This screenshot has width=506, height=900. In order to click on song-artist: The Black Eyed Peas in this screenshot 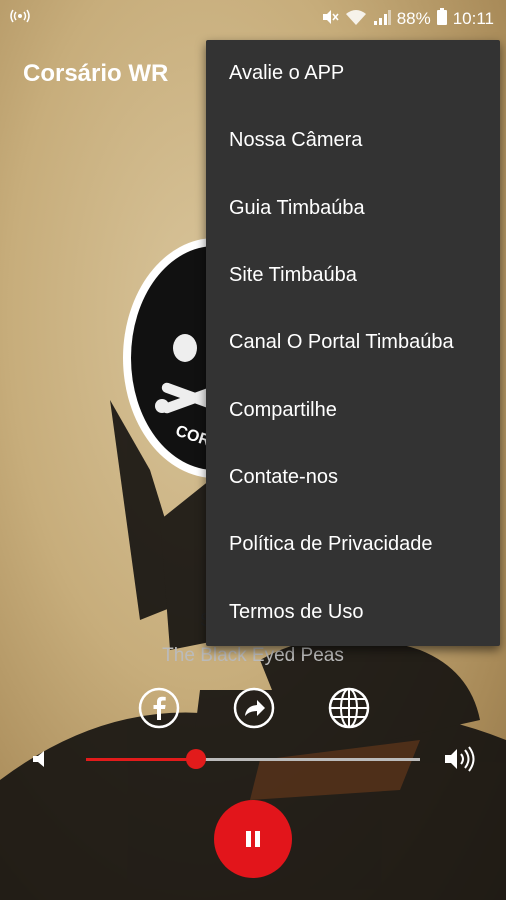, I will do `click(253, 655)`.